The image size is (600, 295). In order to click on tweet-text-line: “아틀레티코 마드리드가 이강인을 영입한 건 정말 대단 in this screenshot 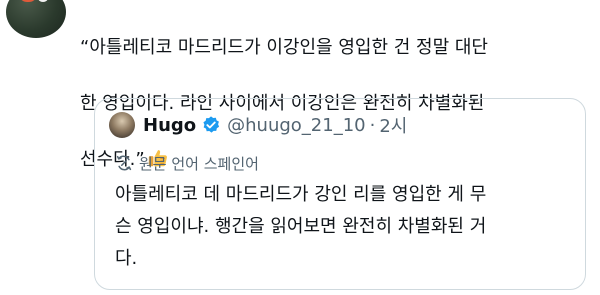, I will do `click(284, 47)`.